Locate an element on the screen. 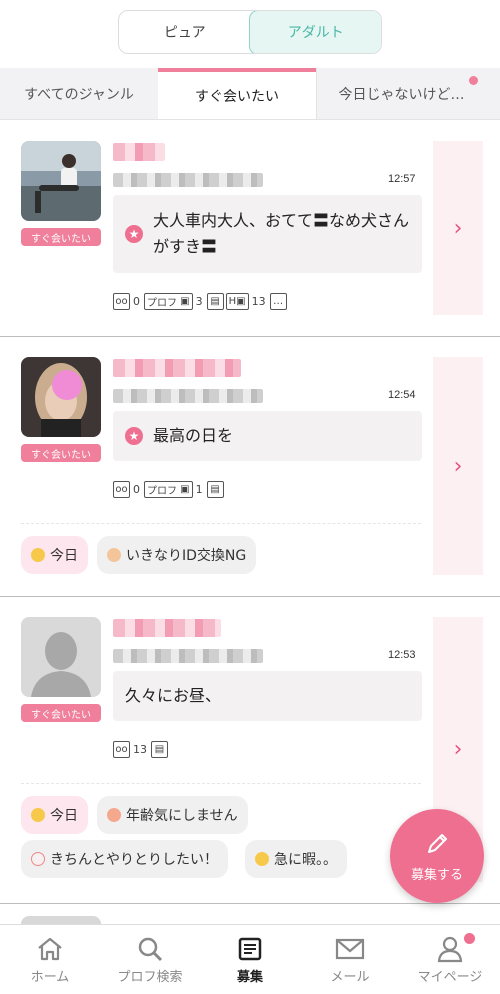 The image size is (500, 994). post-stats: oo 13 ▤ is located at coordinates (140, 749).